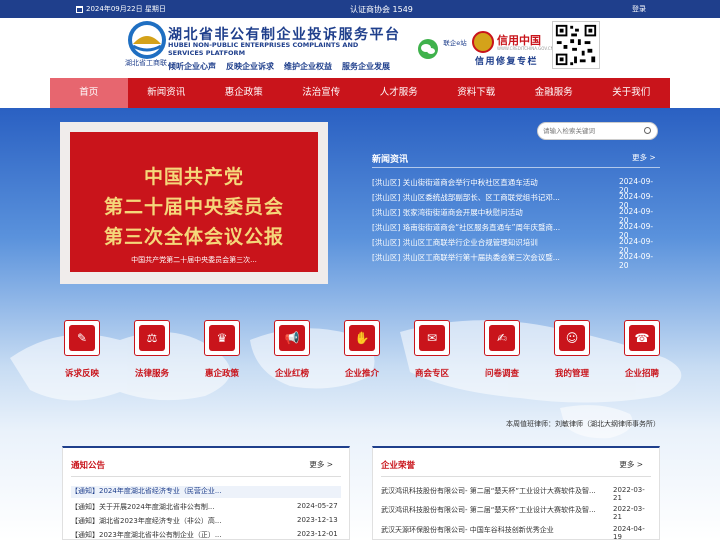 The width and height of the screenshot is (720, 542). Describe the element at coordinates (126, 9) in the screenshot. I see `date-text: 2024年09月22日 星期日` at that location.